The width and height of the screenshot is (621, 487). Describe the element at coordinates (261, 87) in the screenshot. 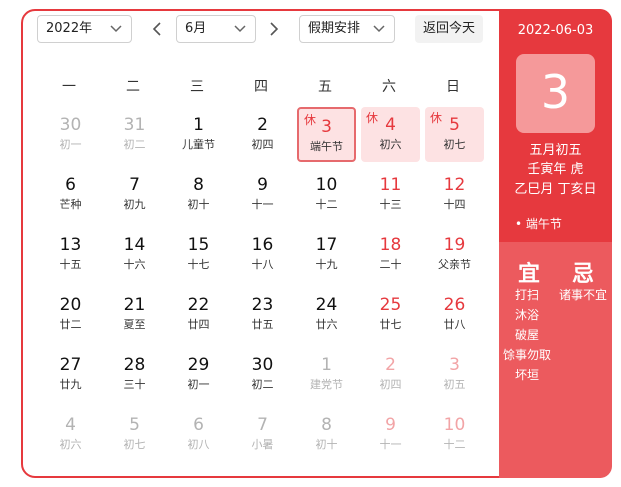

I see `weekday-label: 四` at that location.